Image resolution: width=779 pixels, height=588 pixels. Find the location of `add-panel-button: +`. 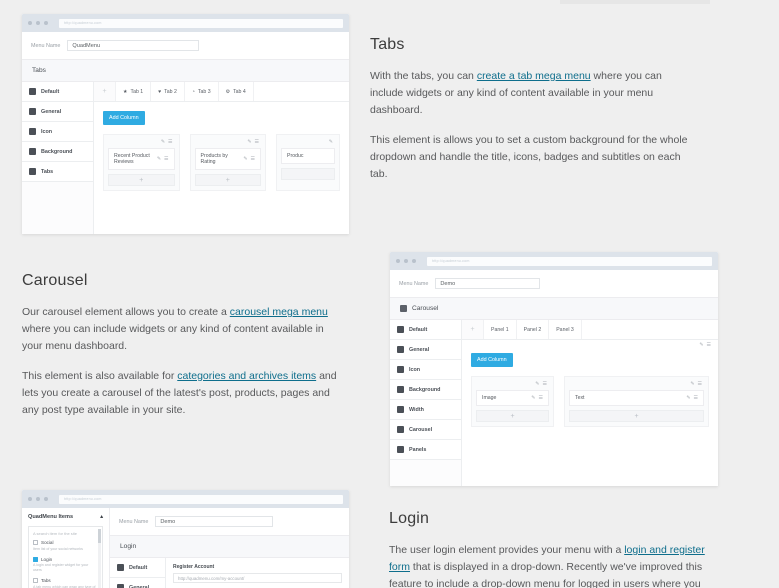

add-panel-button: + is located at coordinates (473, 329).